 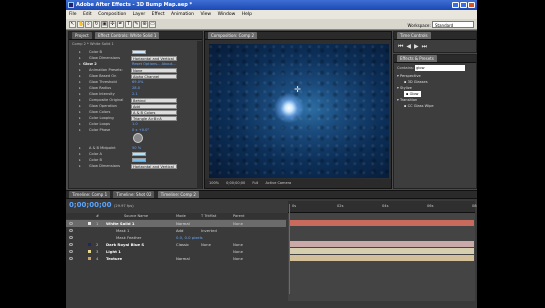 I want to click on brush-tool-icon: ✎, so click(x=136, y=24).